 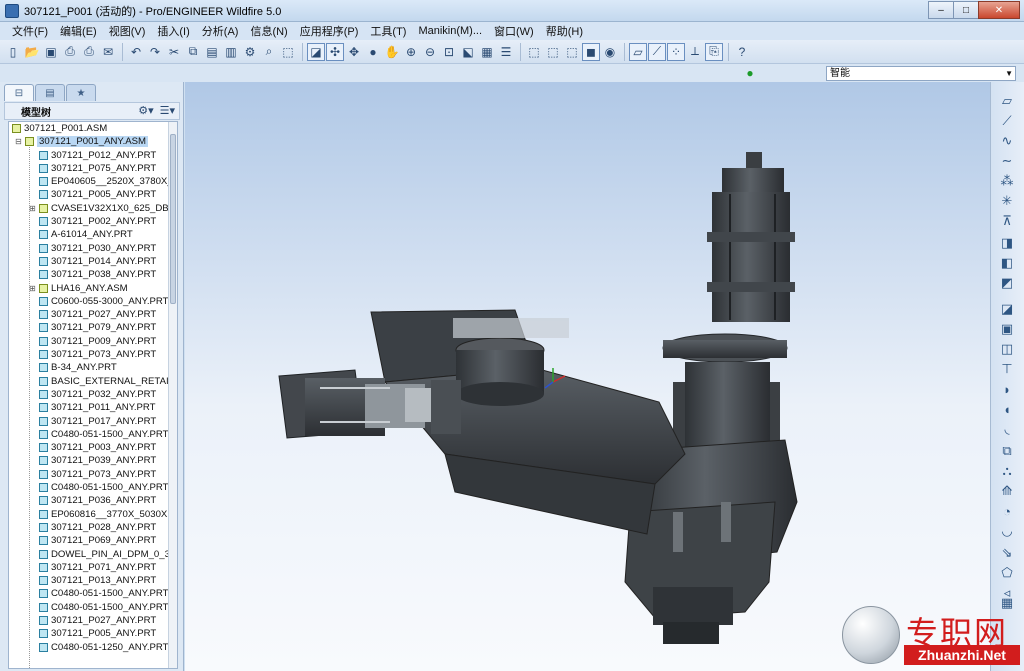 I want to click on tree-item: EP060816__3770X_5030X1_00, so click(x=93, y=514).